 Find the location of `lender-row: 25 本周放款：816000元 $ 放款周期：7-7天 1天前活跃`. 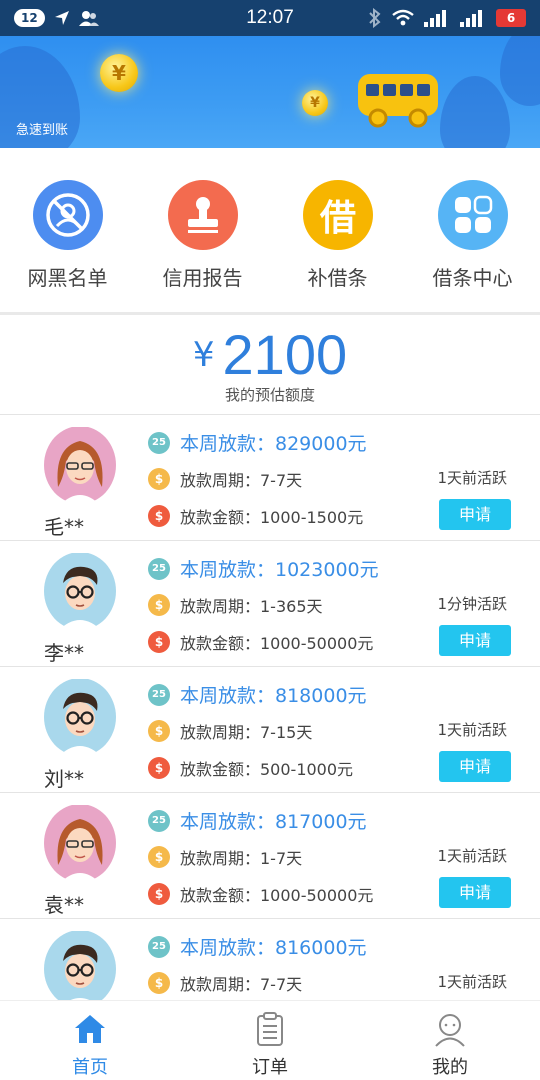

lender-row: 25 本周放款：816000元 $ 放款周期：7-7天 1天前活跃 is located at coordinates (270, 959).